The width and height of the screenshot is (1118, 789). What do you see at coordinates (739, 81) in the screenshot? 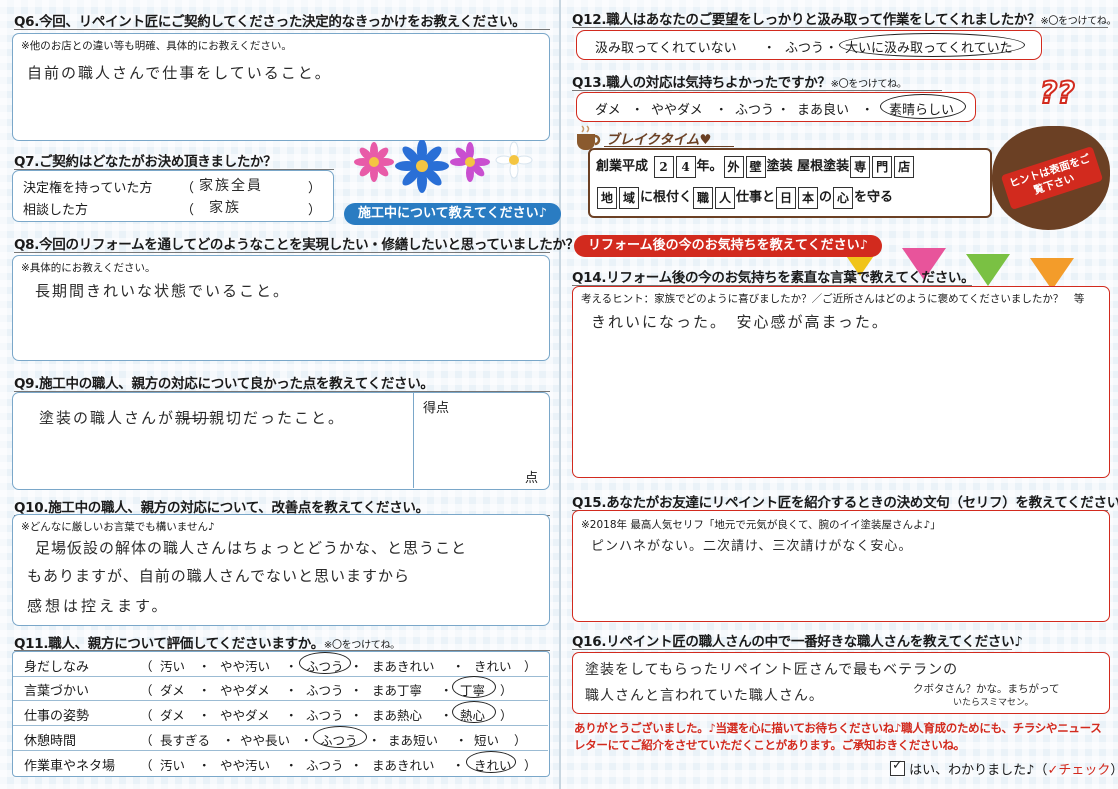
I see `q13-question: Q13.職人の対応は気持ちよかったですか？※〇をつけてね。` at bounding box center [739, 81].